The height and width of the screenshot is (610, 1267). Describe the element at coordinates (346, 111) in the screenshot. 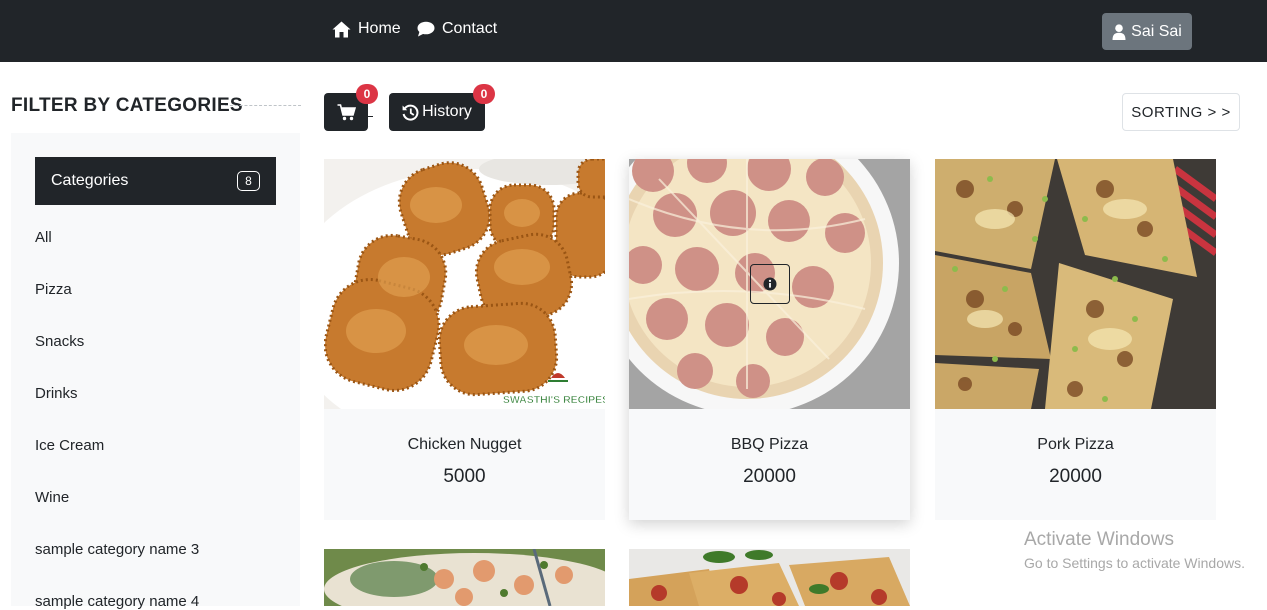

I see `cart-icon` at that location.